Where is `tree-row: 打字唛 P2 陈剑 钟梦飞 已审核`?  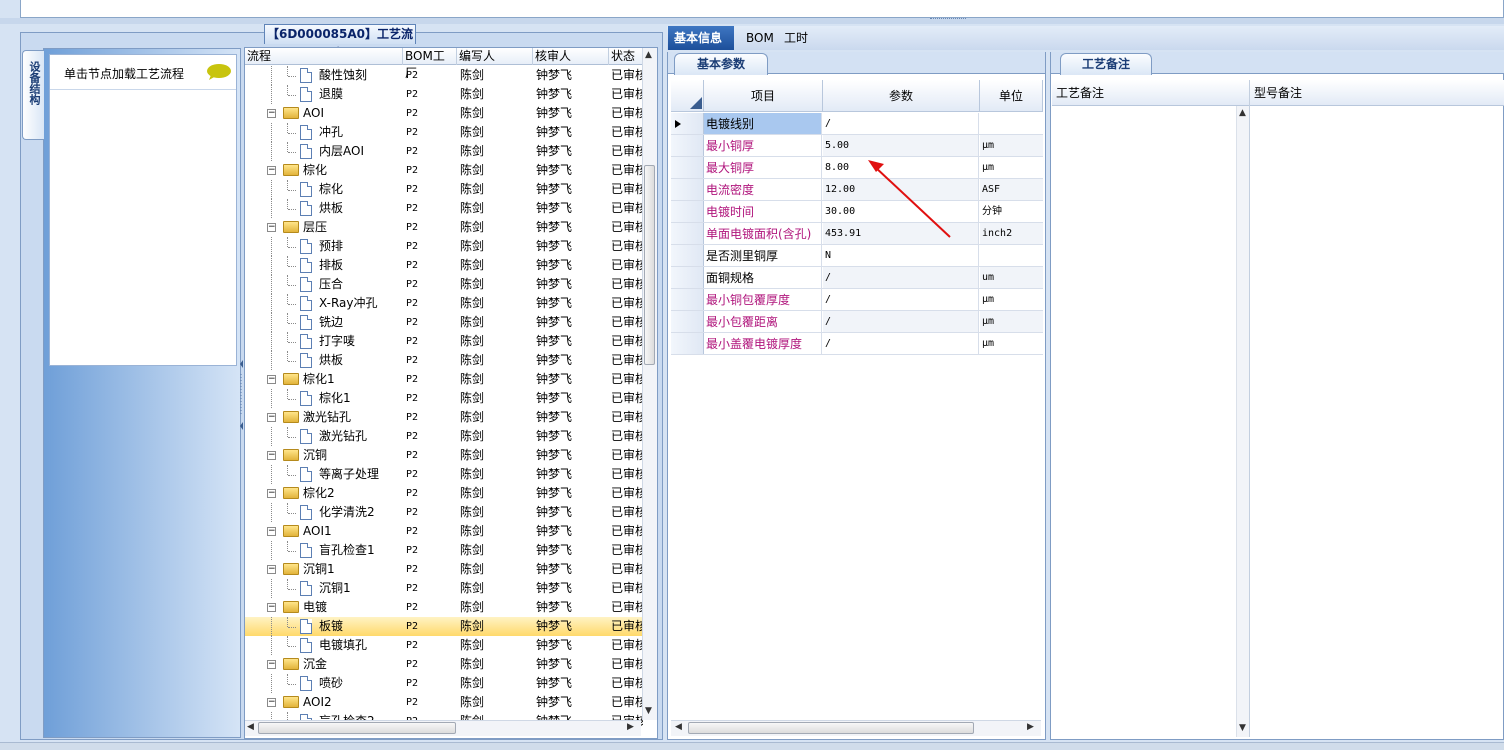 tree-row: 打字唛 P2 陈剑 钟梦飞 已审核 is located at coordinates (445, 341).